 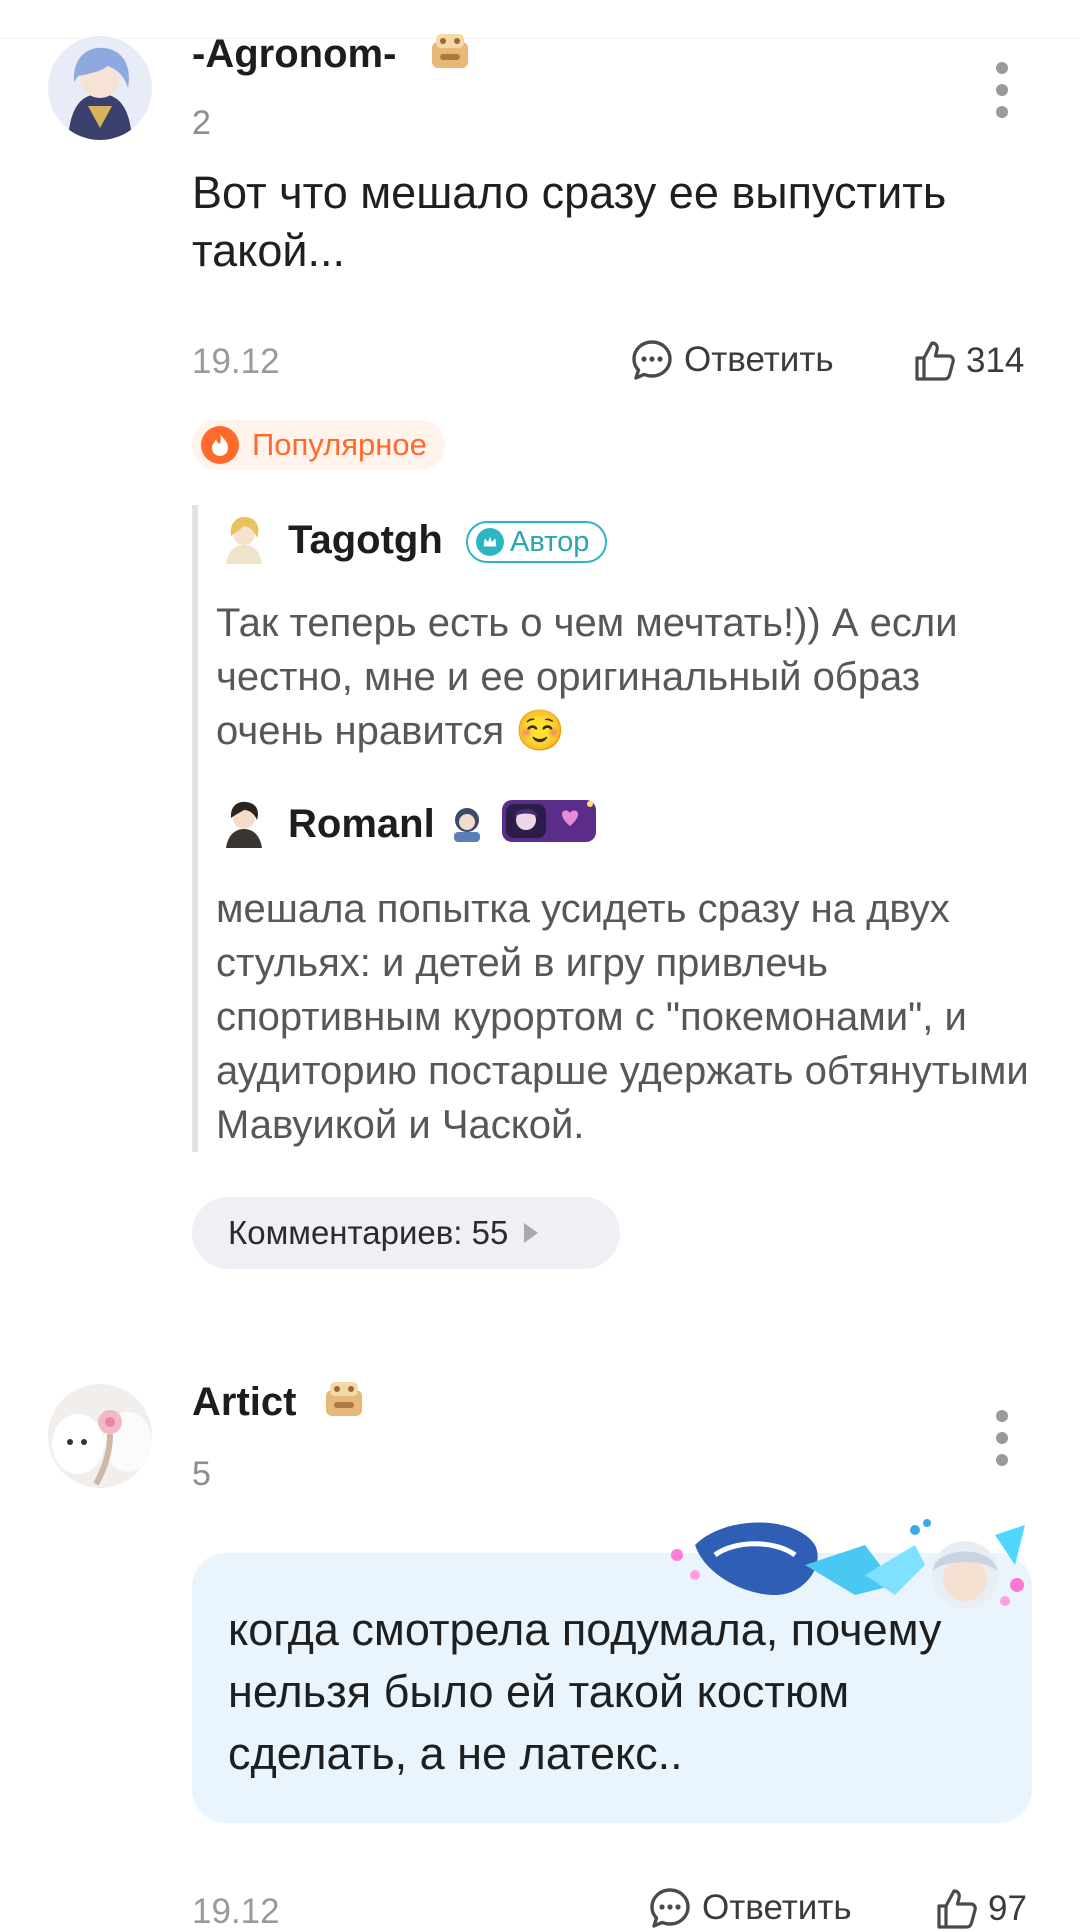 What do you see at coordinates (294, 54) in the screenshot?
I see `comment-author: -Agronom-` at bounding box center [294, 54].